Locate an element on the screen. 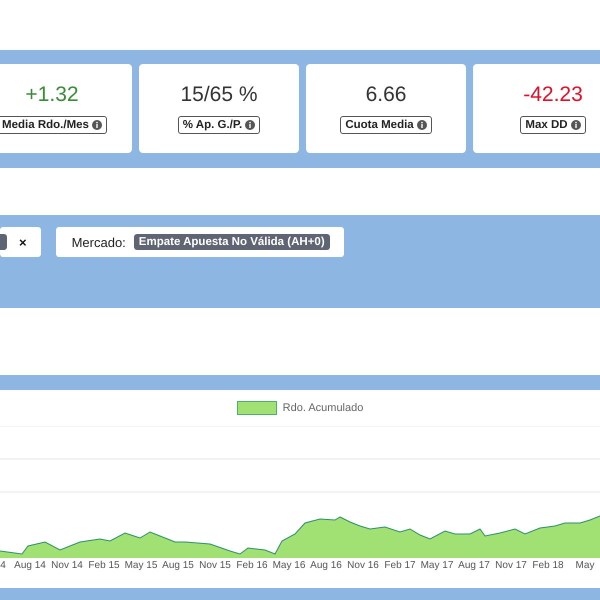 This screenshot has height=600, width=600. x-axis-label: Feb 18 is located at coordinates (548, 565).